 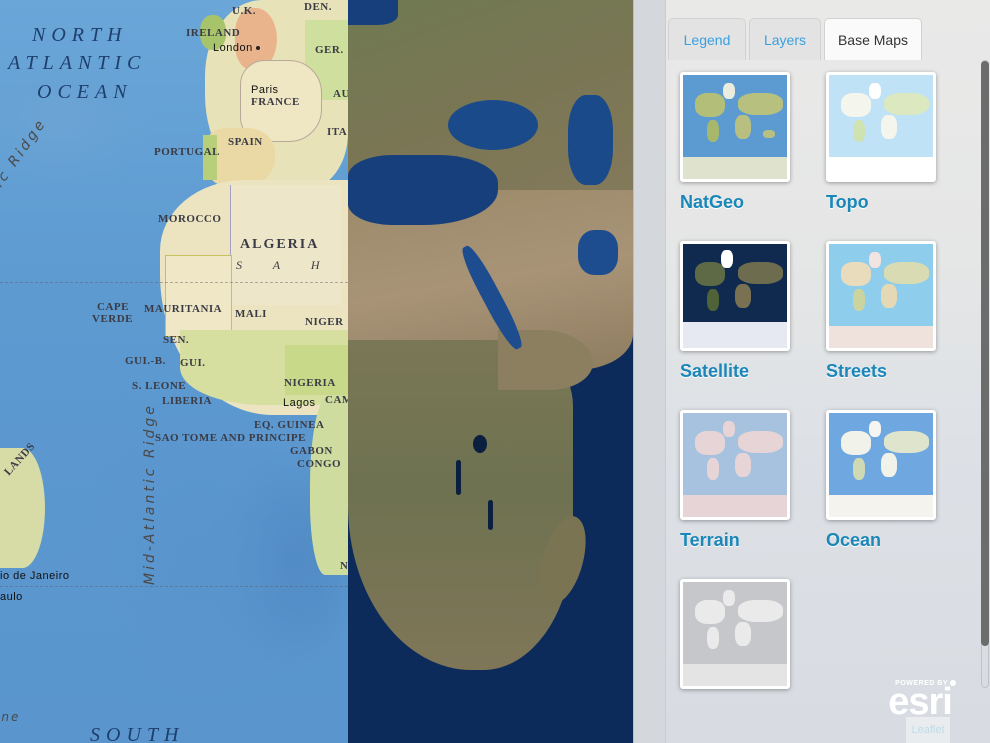 I want to click on country-label: LIBERIA, so click(x=187, y=401).